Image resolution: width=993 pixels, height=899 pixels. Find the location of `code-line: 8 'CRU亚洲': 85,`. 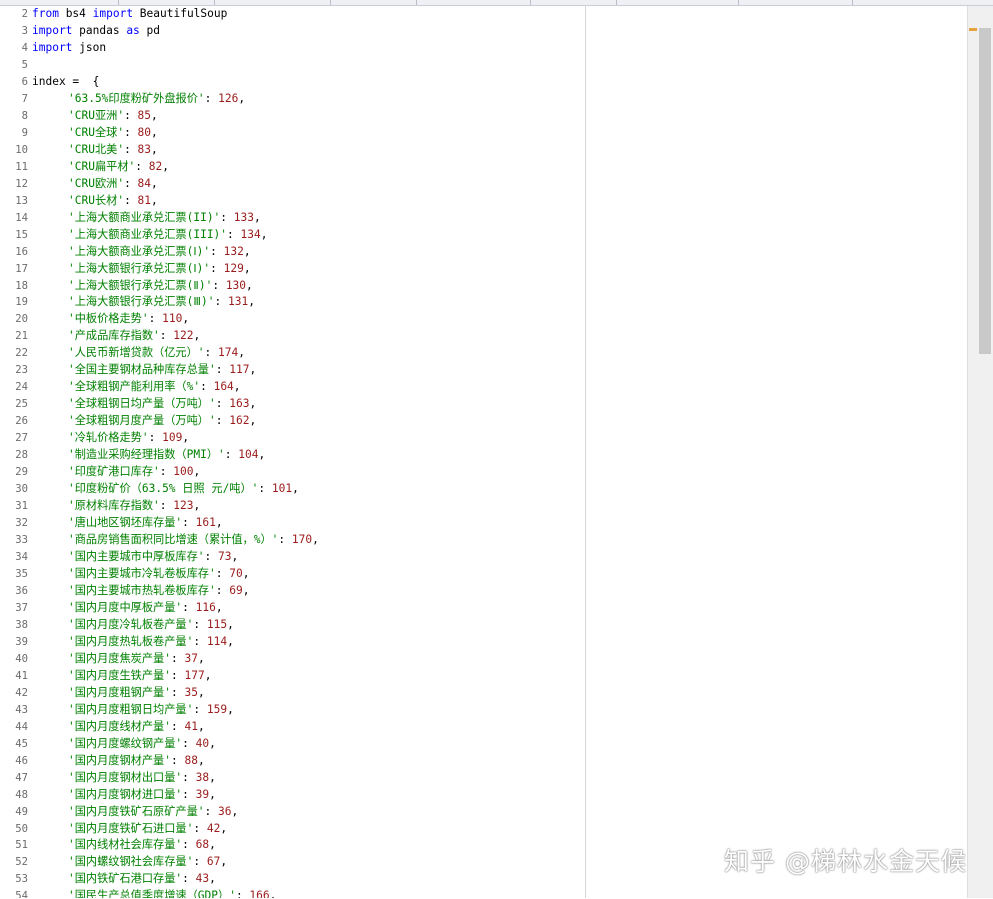

code-line: 8 'CRU亚洲': 85, is located at coordinates (292, 116).